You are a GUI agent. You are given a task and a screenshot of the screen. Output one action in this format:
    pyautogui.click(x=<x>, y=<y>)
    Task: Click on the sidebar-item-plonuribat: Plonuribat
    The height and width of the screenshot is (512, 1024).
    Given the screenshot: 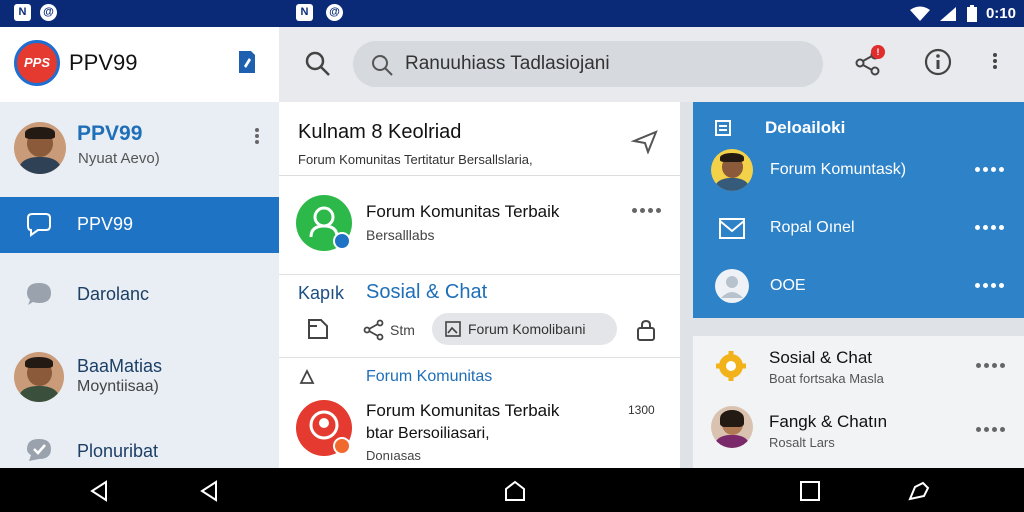 What is the action you would take?
    pyautogui.click(x=139, y=446)
    